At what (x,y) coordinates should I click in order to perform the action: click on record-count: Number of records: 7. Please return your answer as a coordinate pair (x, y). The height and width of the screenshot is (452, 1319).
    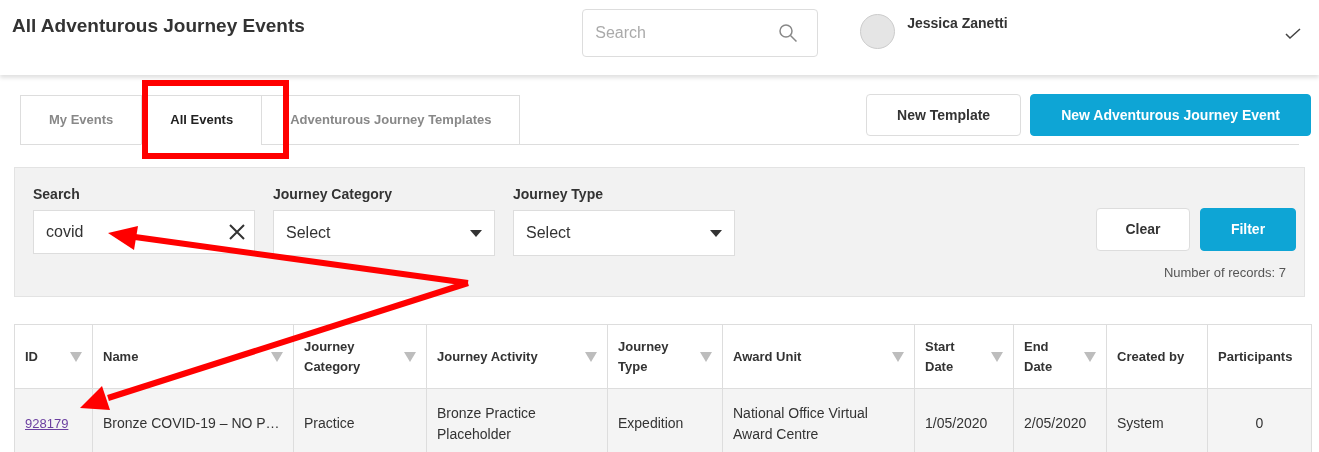
    Looking at the image, I should click on (1224, 273).